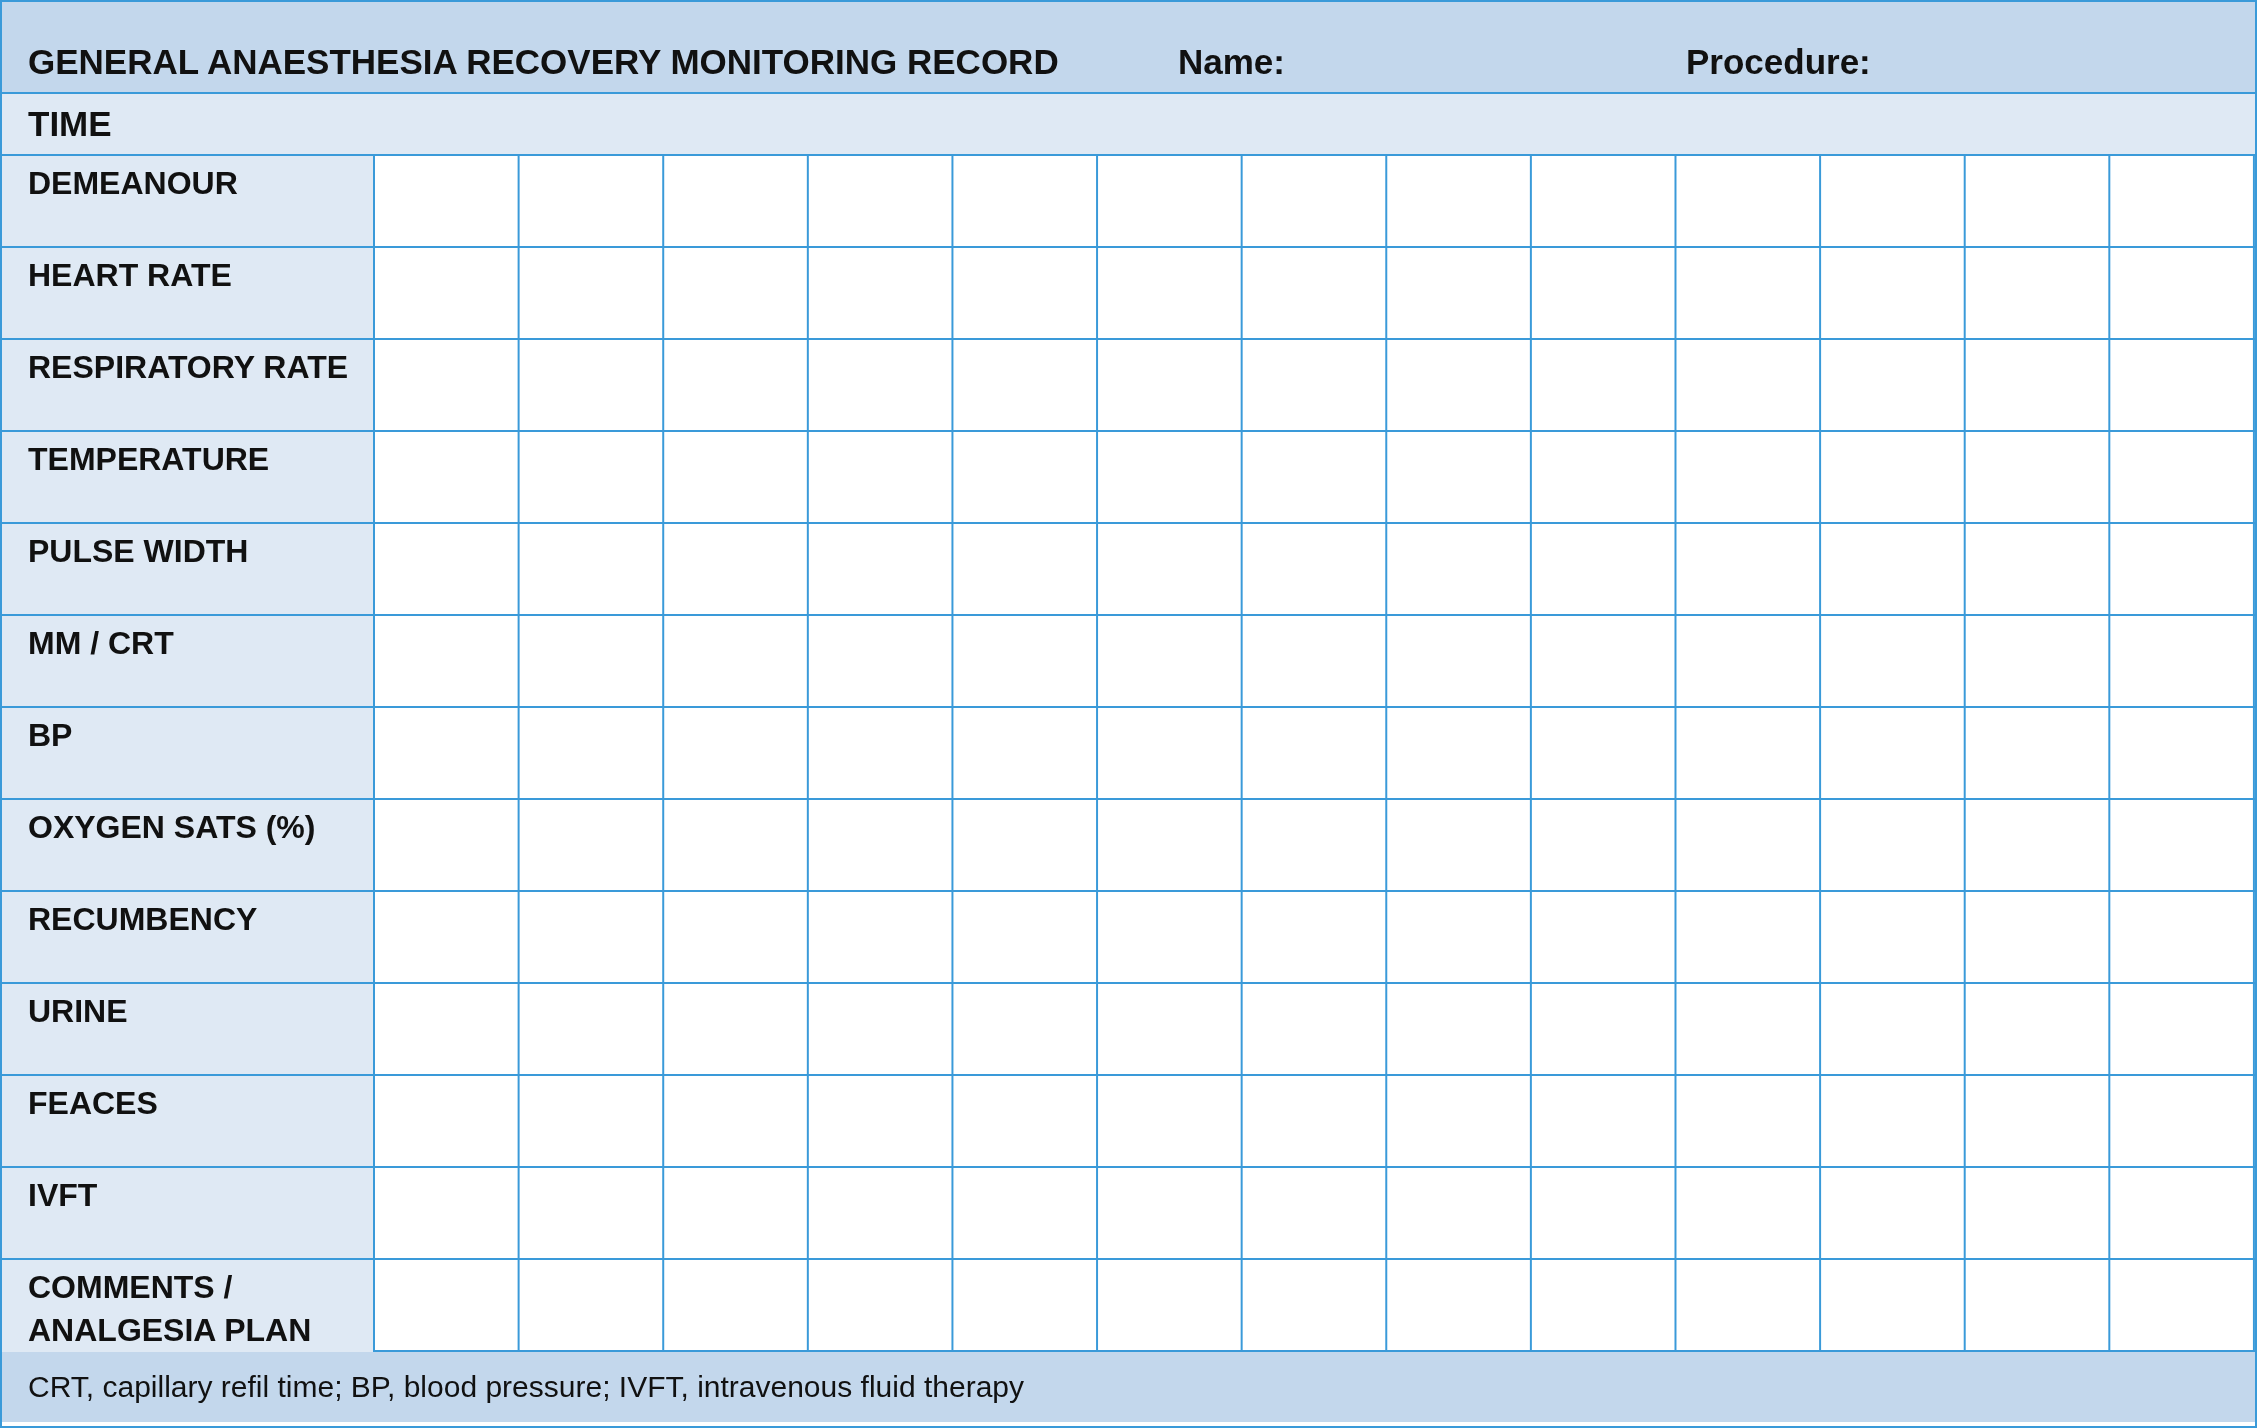 The image size is (2257, 1428). What do you see at coordinates (101, 643) in the screenshot?
I see `row-label: MM / CRT` at bounding box center [101, 643].